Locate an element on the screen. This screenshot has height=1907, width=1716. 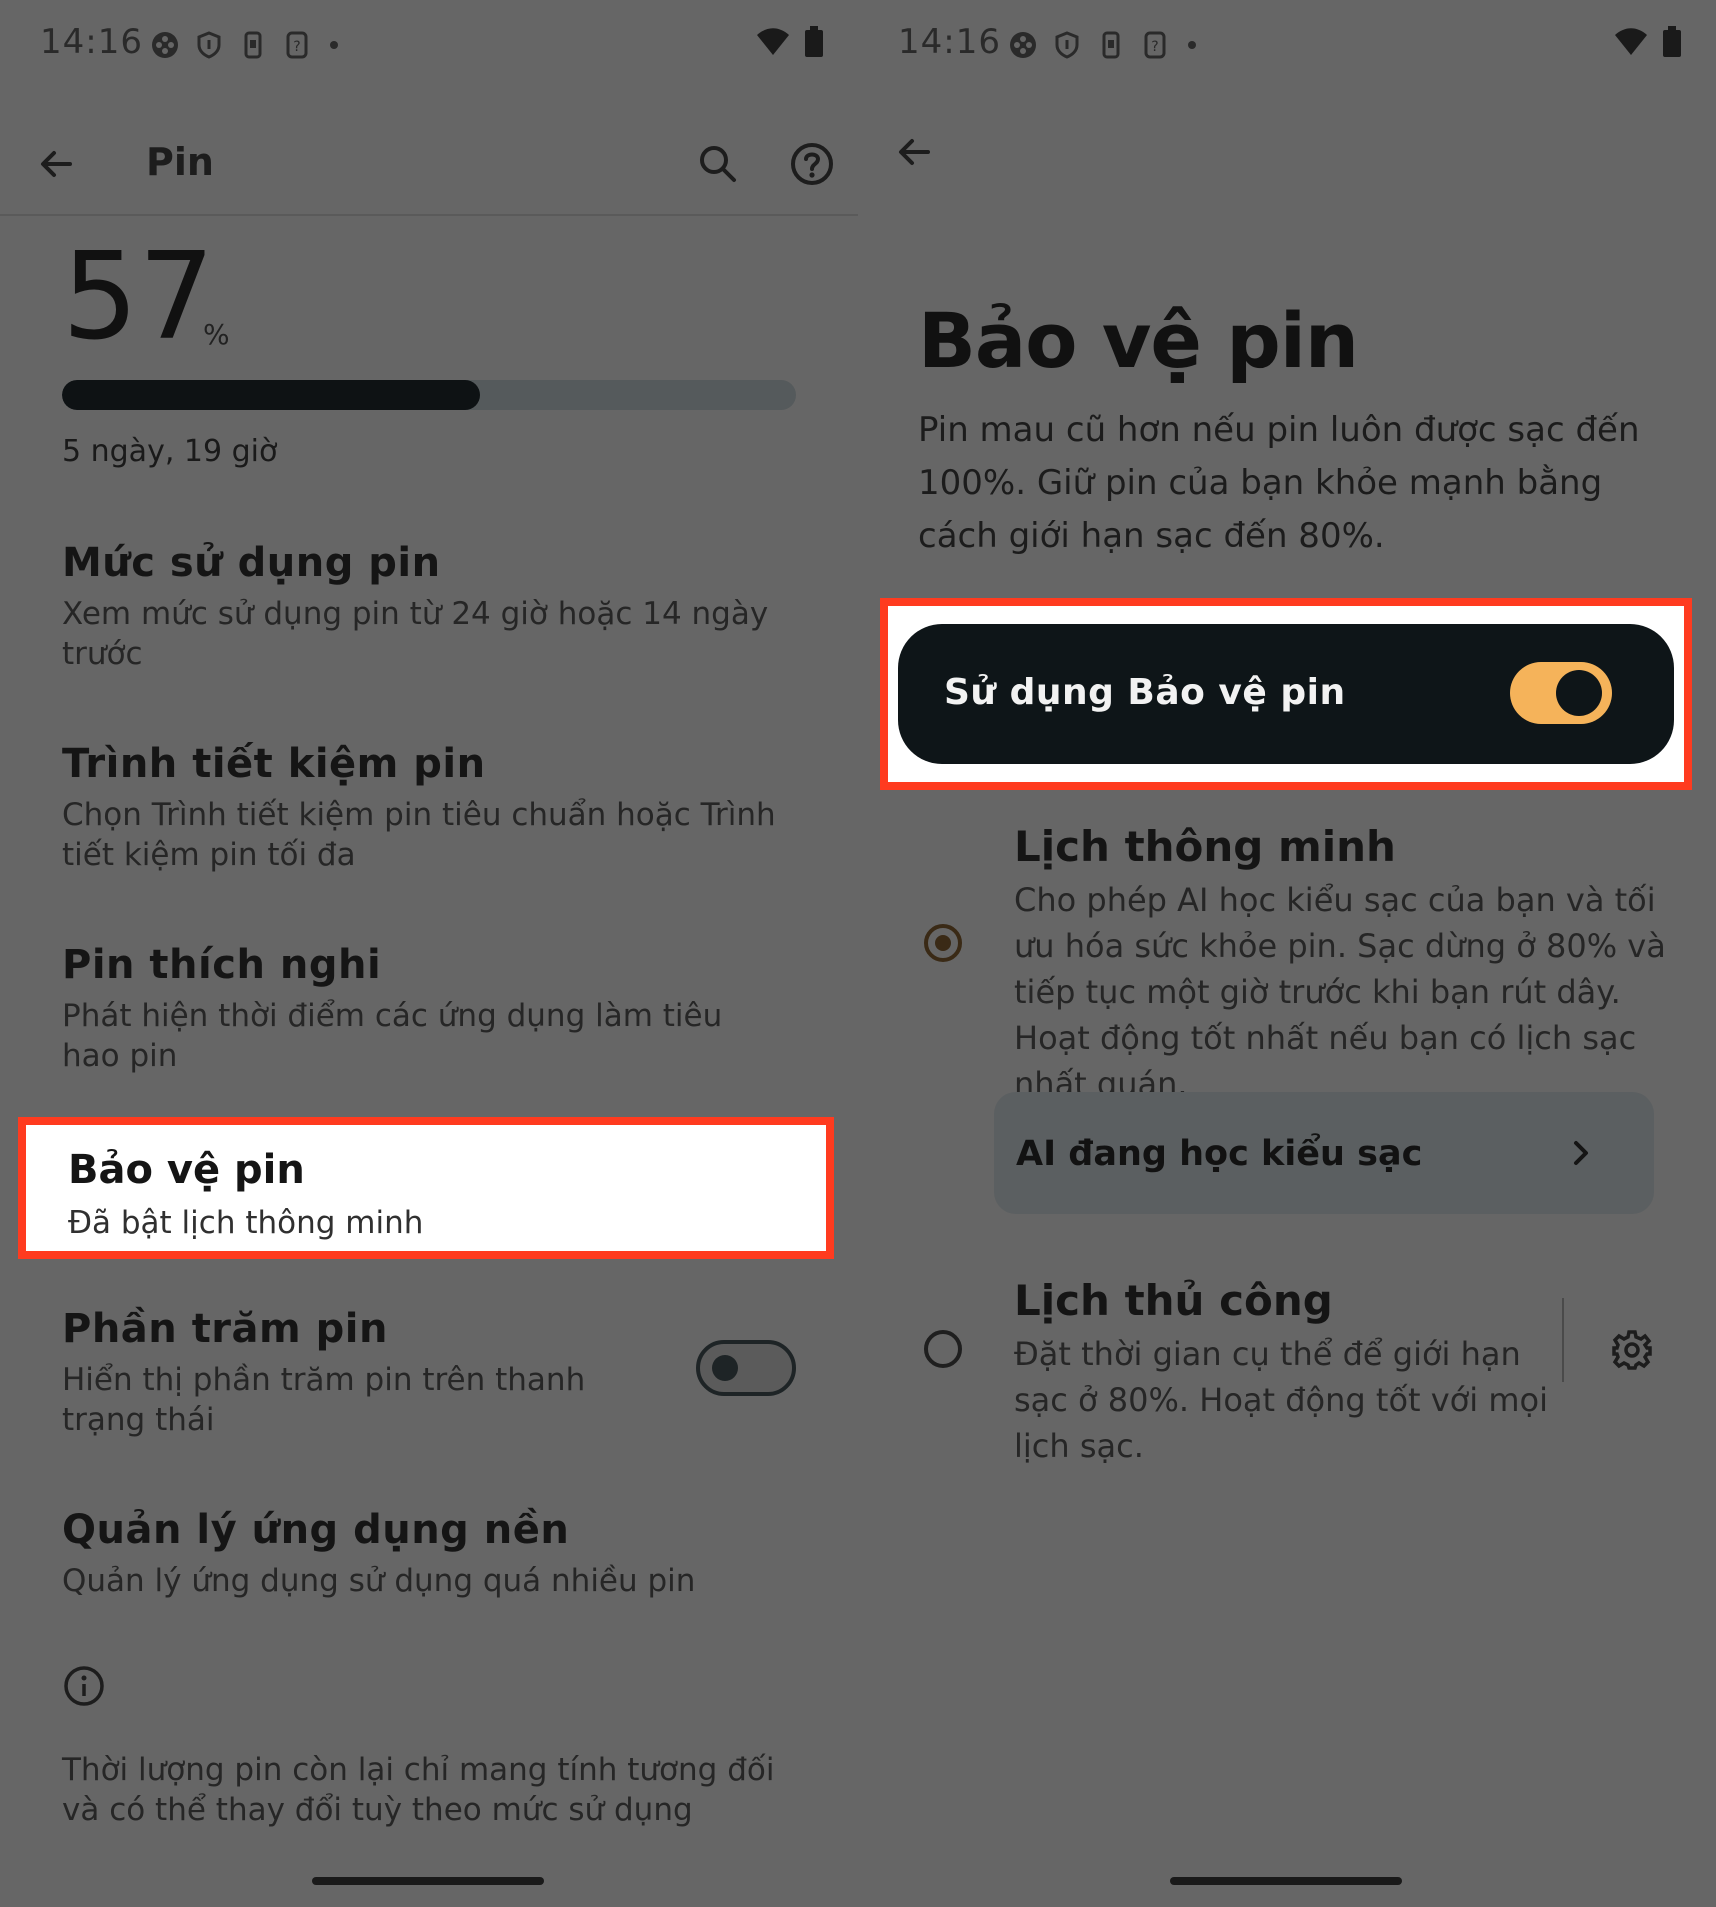
item-title: Quản lý ứng dụng nền is located at coordinates (316, 1530).